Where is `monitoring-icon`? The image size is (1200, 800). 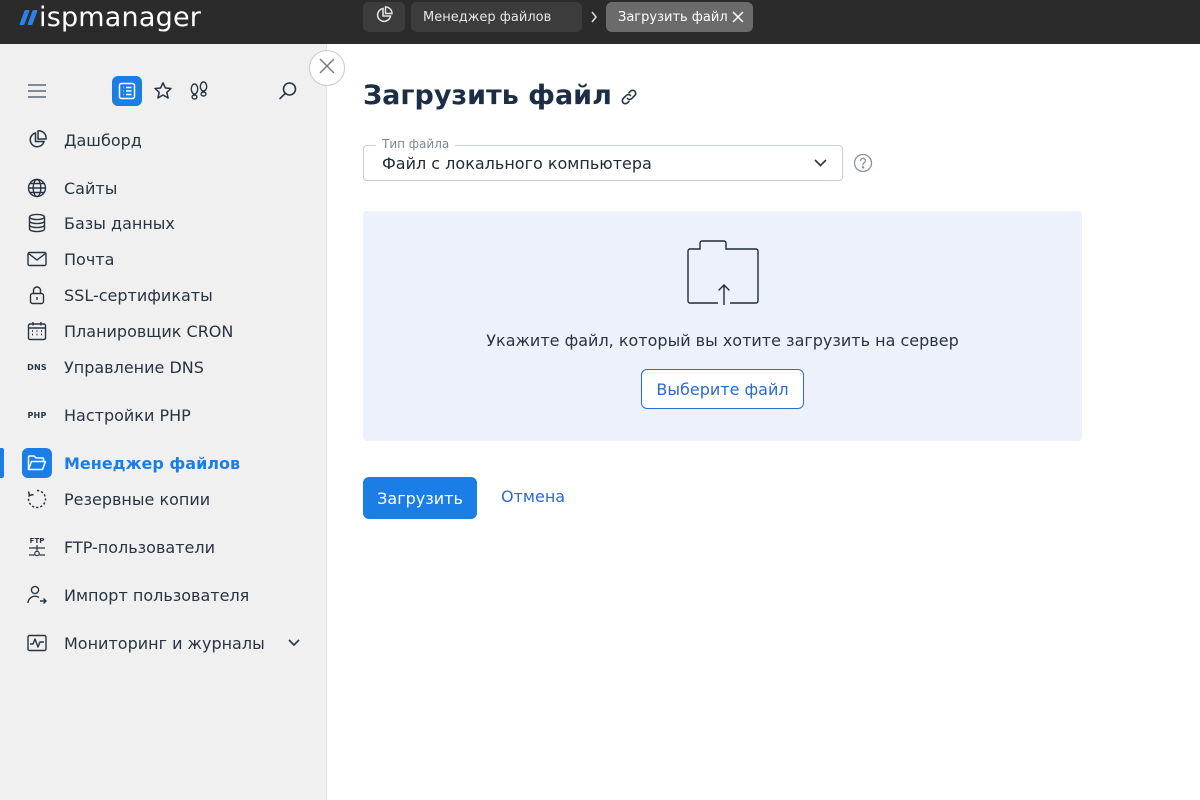
monitoring-icon is located at coordinates (37, 643).